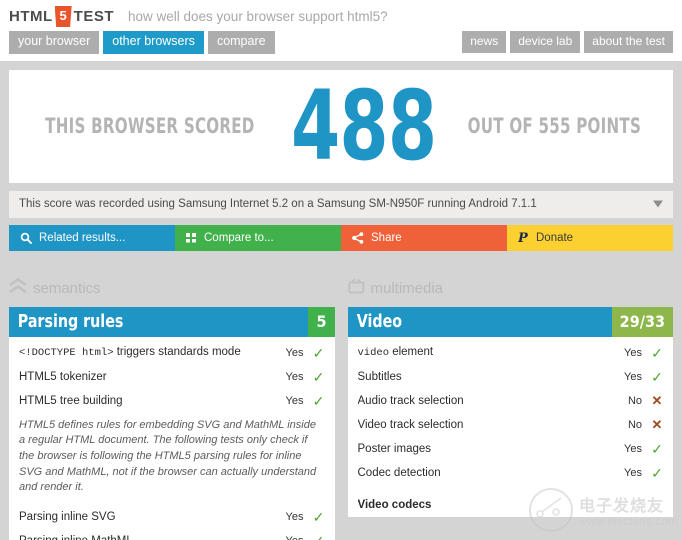 Image resolution: width=682 pixels, height=540 pixels. What do you see at coordinates (191, 237) in the screenshot?
I see `grid-icon` at bounding box center [191, 237].